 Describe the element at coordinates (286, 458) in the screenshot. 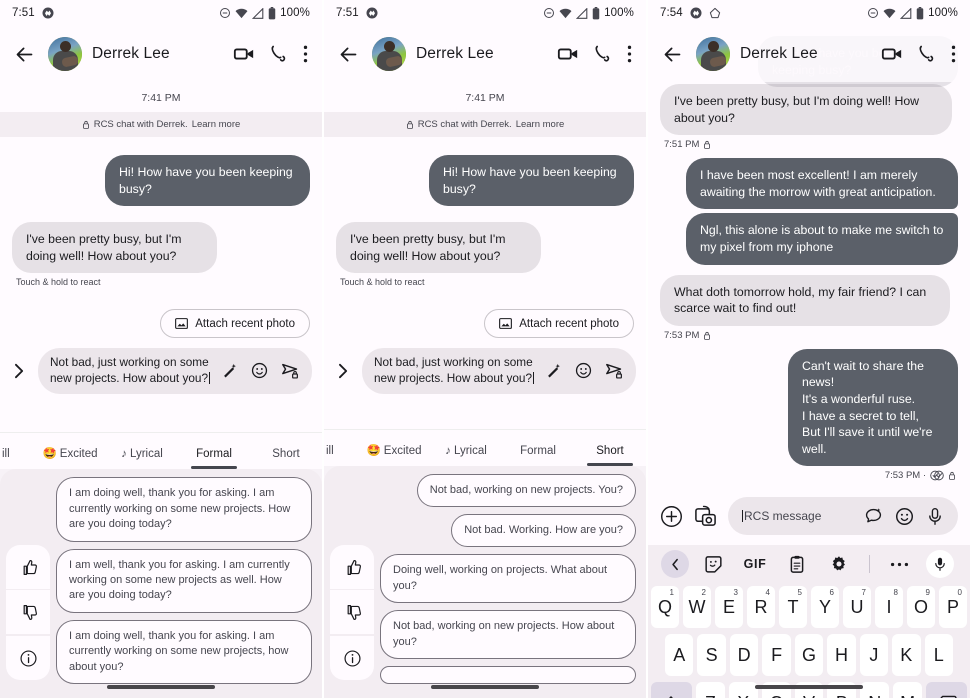

I see `tab-short: Short` at that location.